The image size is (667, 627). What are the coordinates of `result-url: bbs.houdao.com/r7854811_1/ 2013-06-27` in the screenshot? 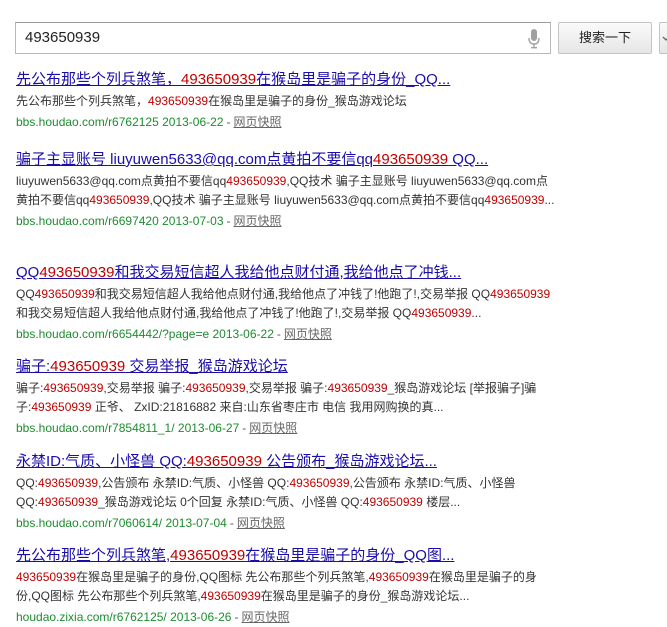 It's located at (128, 428).